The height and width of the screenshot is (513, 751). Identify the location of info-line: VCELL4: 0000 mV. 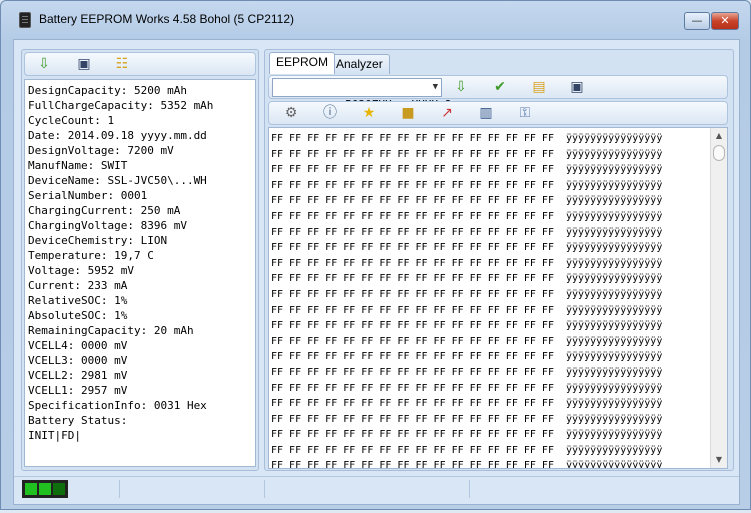
(78, 345).